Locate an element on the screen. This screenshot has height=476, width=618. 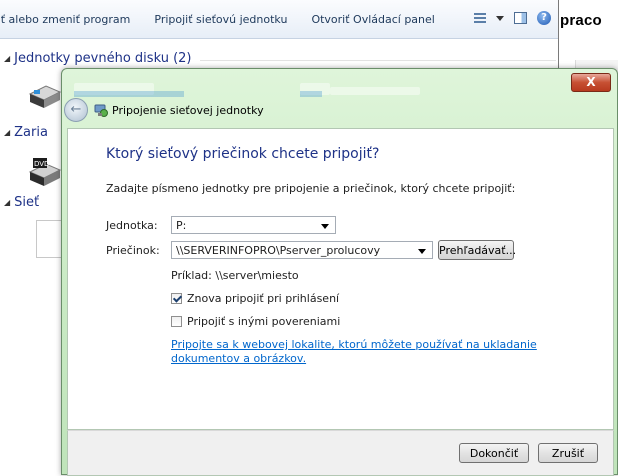
view-icon is located at coordinates (480, 18).